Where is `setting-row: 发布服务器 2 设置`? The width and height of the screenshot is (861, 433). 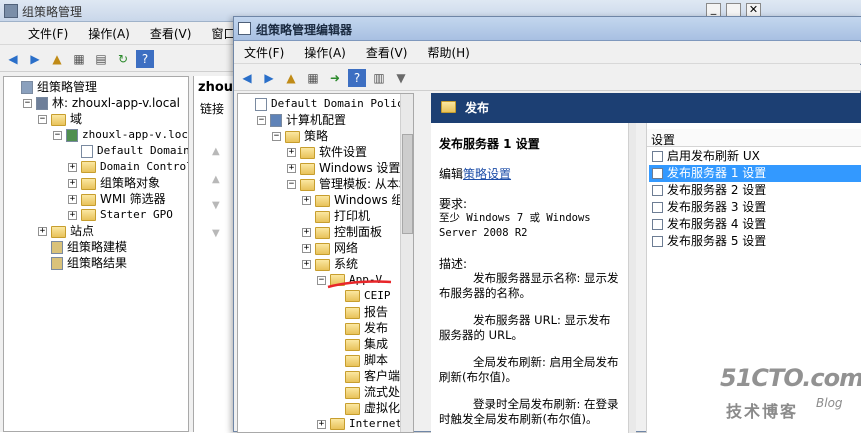 setting-row: 发布服务器 2 设置 is located at coordinates (755, 190).